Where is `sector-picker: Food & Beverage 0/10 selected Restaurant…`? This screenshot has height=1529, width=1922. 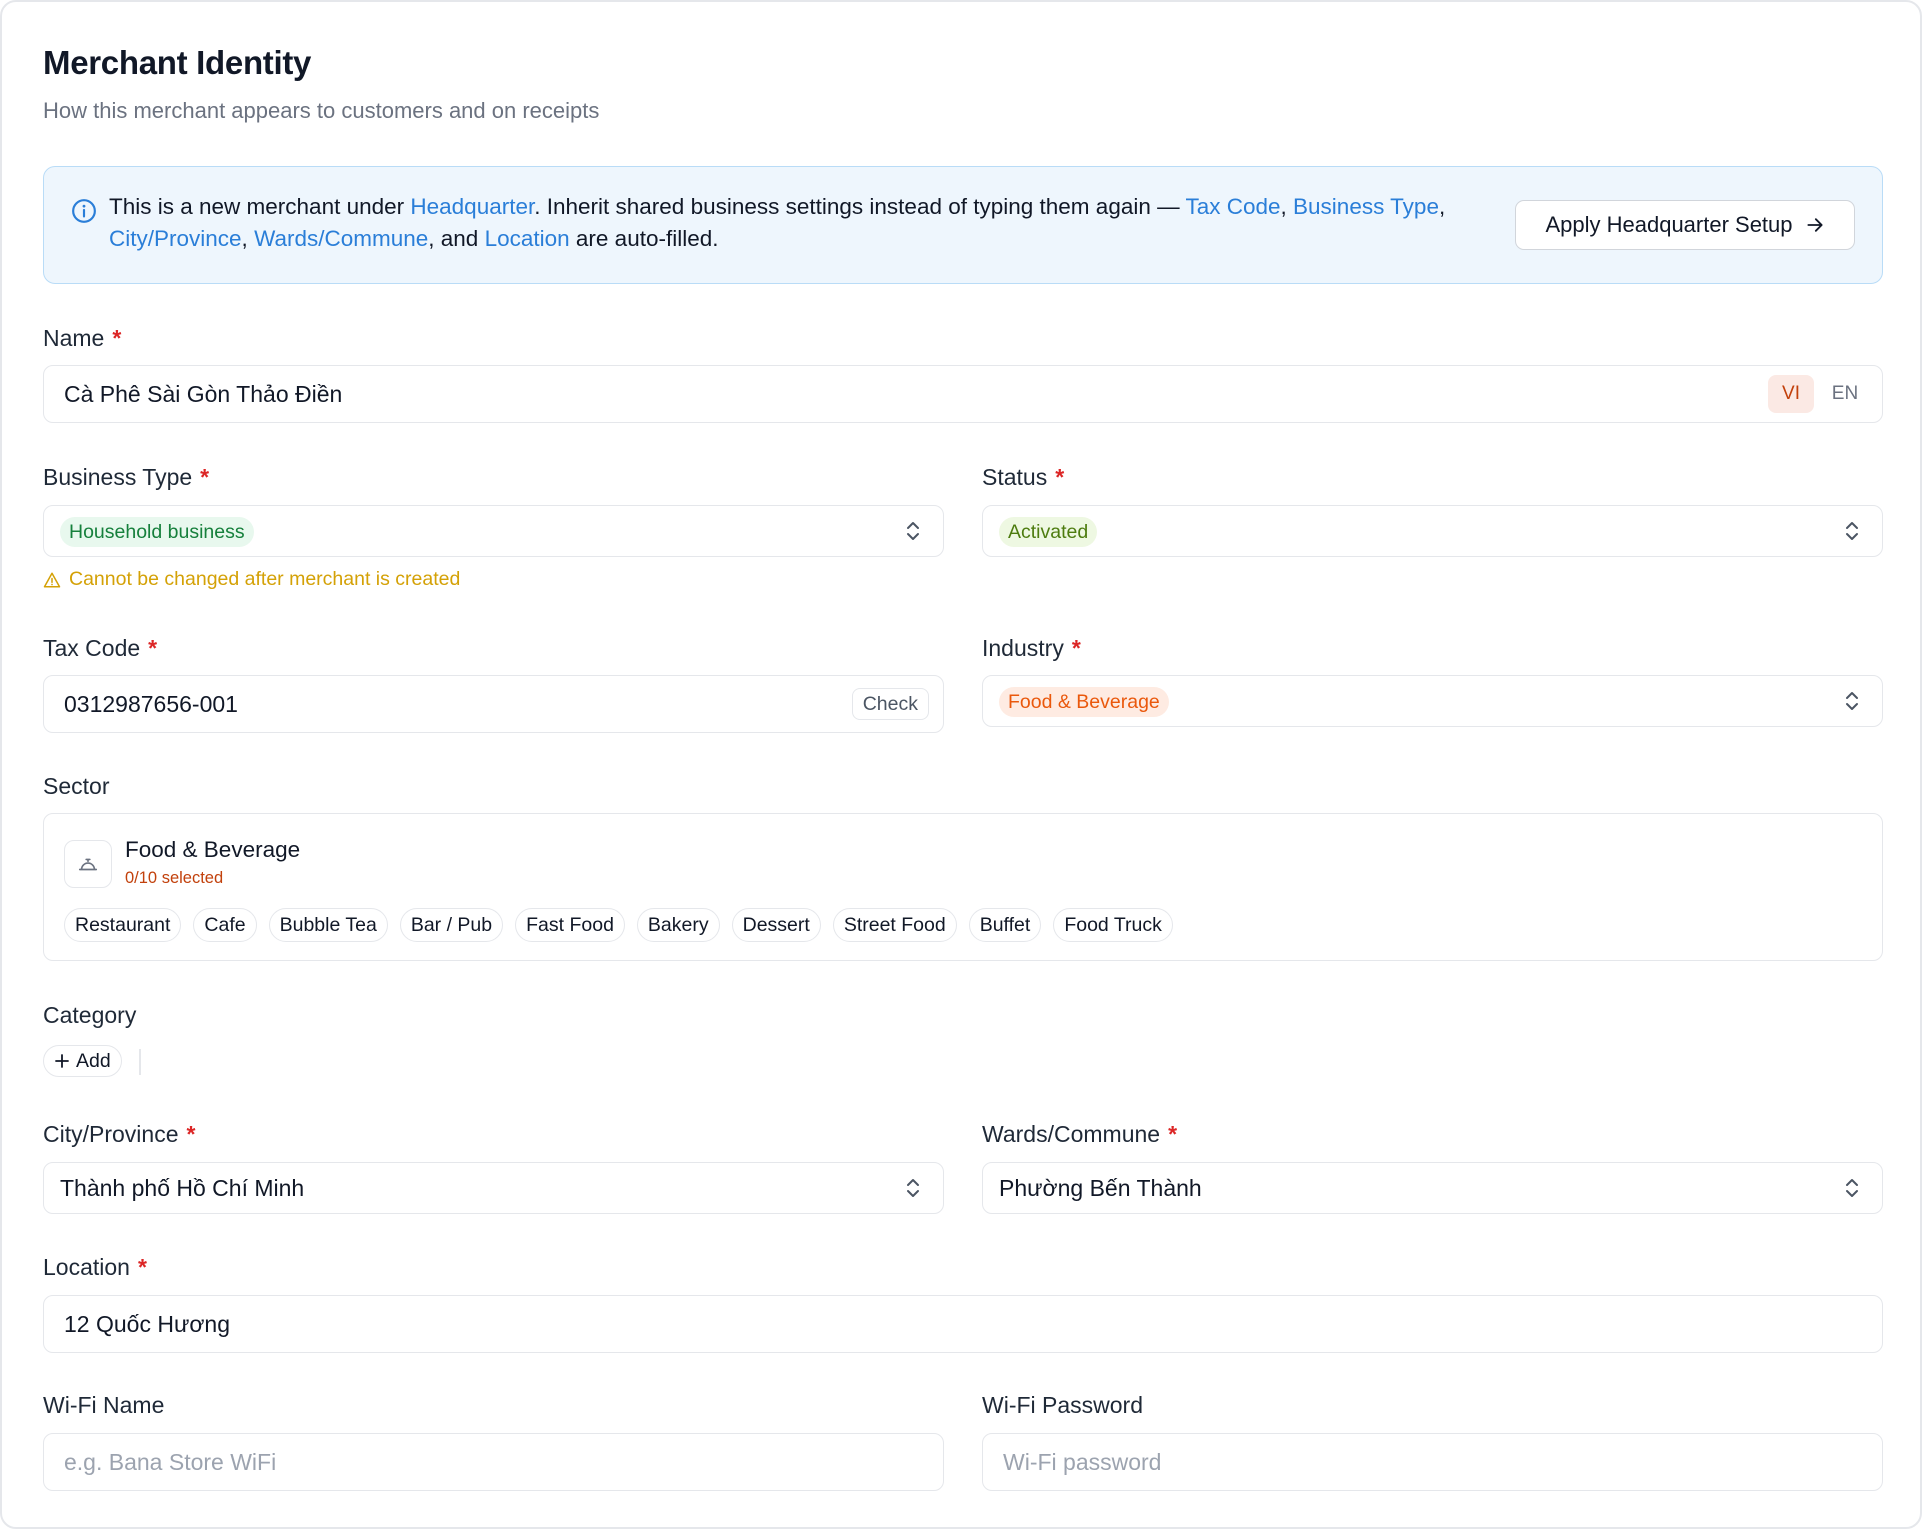
sector-picker: Food & Beverage 0/10 selected Restaurant… is located at coordinates (963, 887).